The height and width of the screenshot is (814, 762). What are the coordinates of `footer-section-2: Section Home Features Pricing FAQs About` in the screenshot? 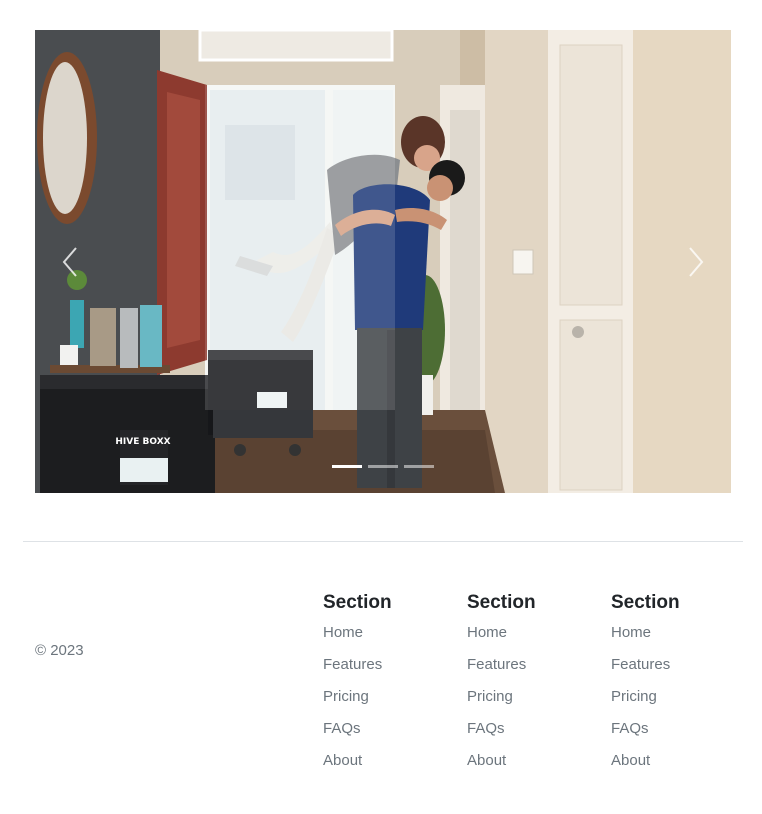 It's located at (532, 687).